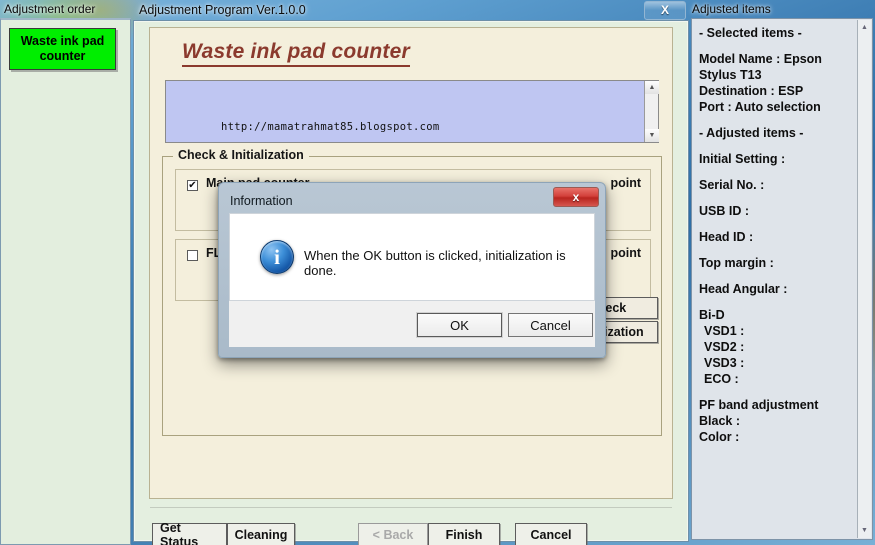  What do you see at coordinates (712, 315) in the screenshot?
I see `bid-line: Bi-D` at bounding box center [712, 315].